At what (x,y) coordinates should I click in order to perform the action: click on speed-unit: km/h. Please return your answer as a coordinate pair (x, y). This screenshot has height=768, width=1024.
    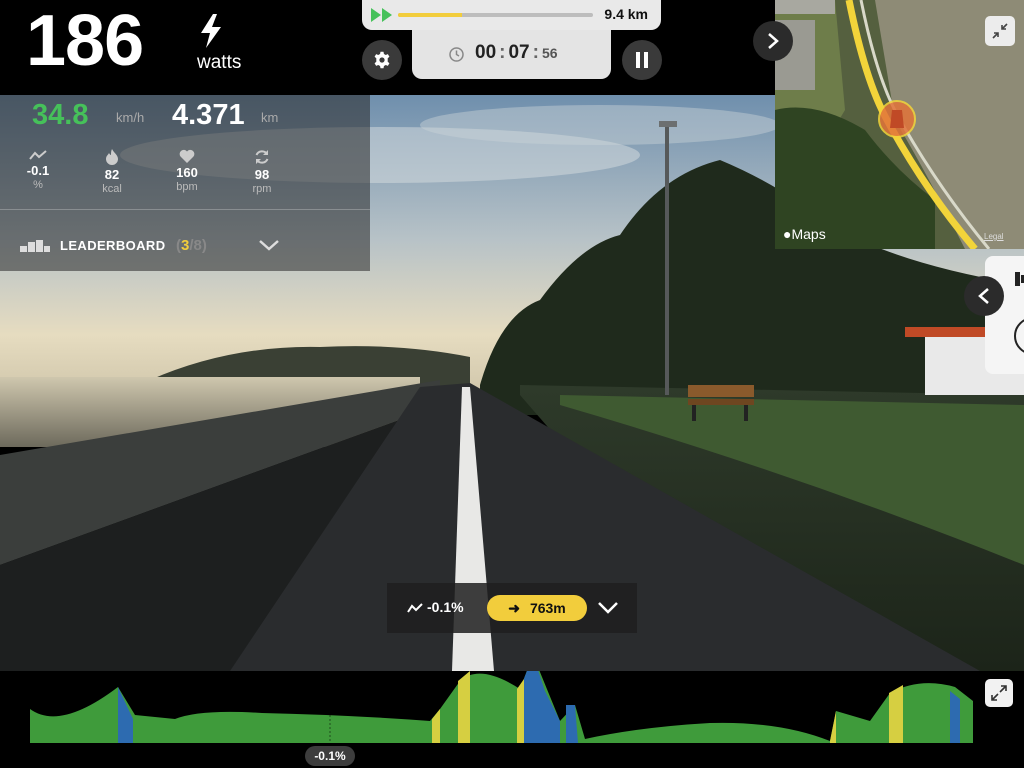
    Looking at the image, I should click on (130, 117).